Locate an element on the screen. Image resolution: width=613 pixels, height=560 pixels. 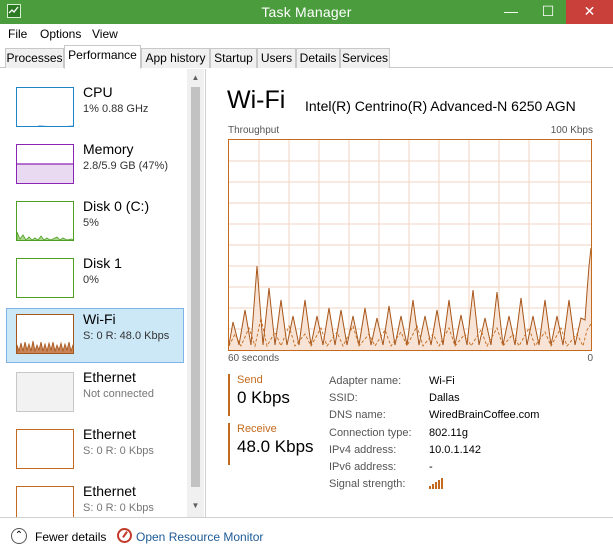
maximize-button: ☐ is located at coordinates (548, 12).